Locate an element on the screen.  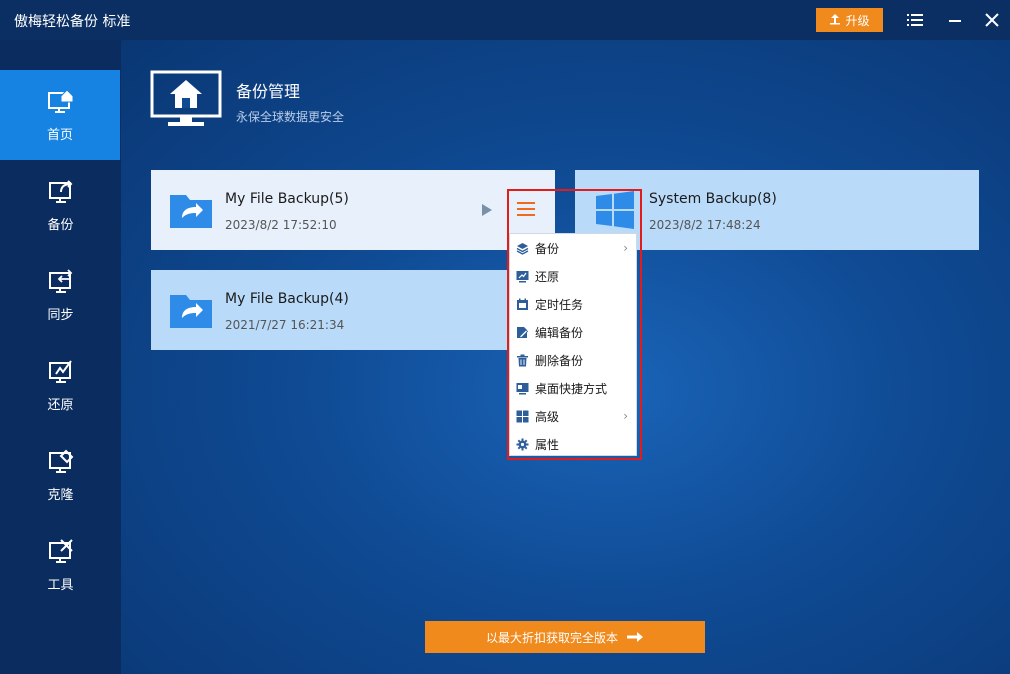
sidebar-item-sync: 同步 is located at coordinates (60, 295).